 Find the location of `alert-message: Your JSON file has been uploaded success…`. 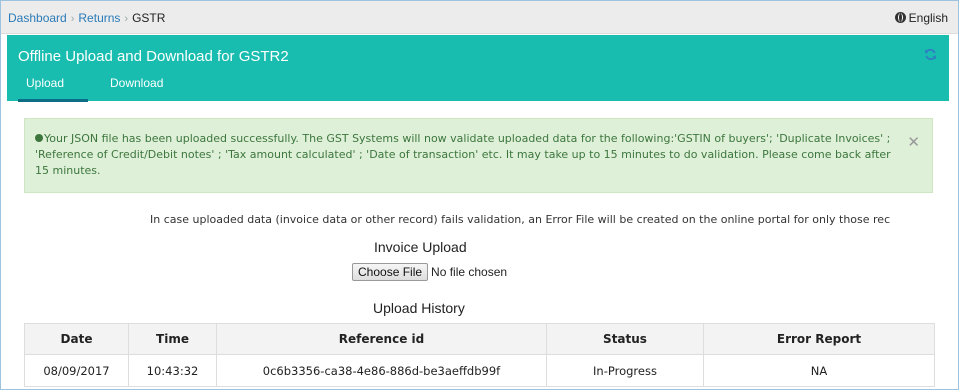

alert-message: Your JSON file has been uploaded success… is located at coordinates (463, 154).